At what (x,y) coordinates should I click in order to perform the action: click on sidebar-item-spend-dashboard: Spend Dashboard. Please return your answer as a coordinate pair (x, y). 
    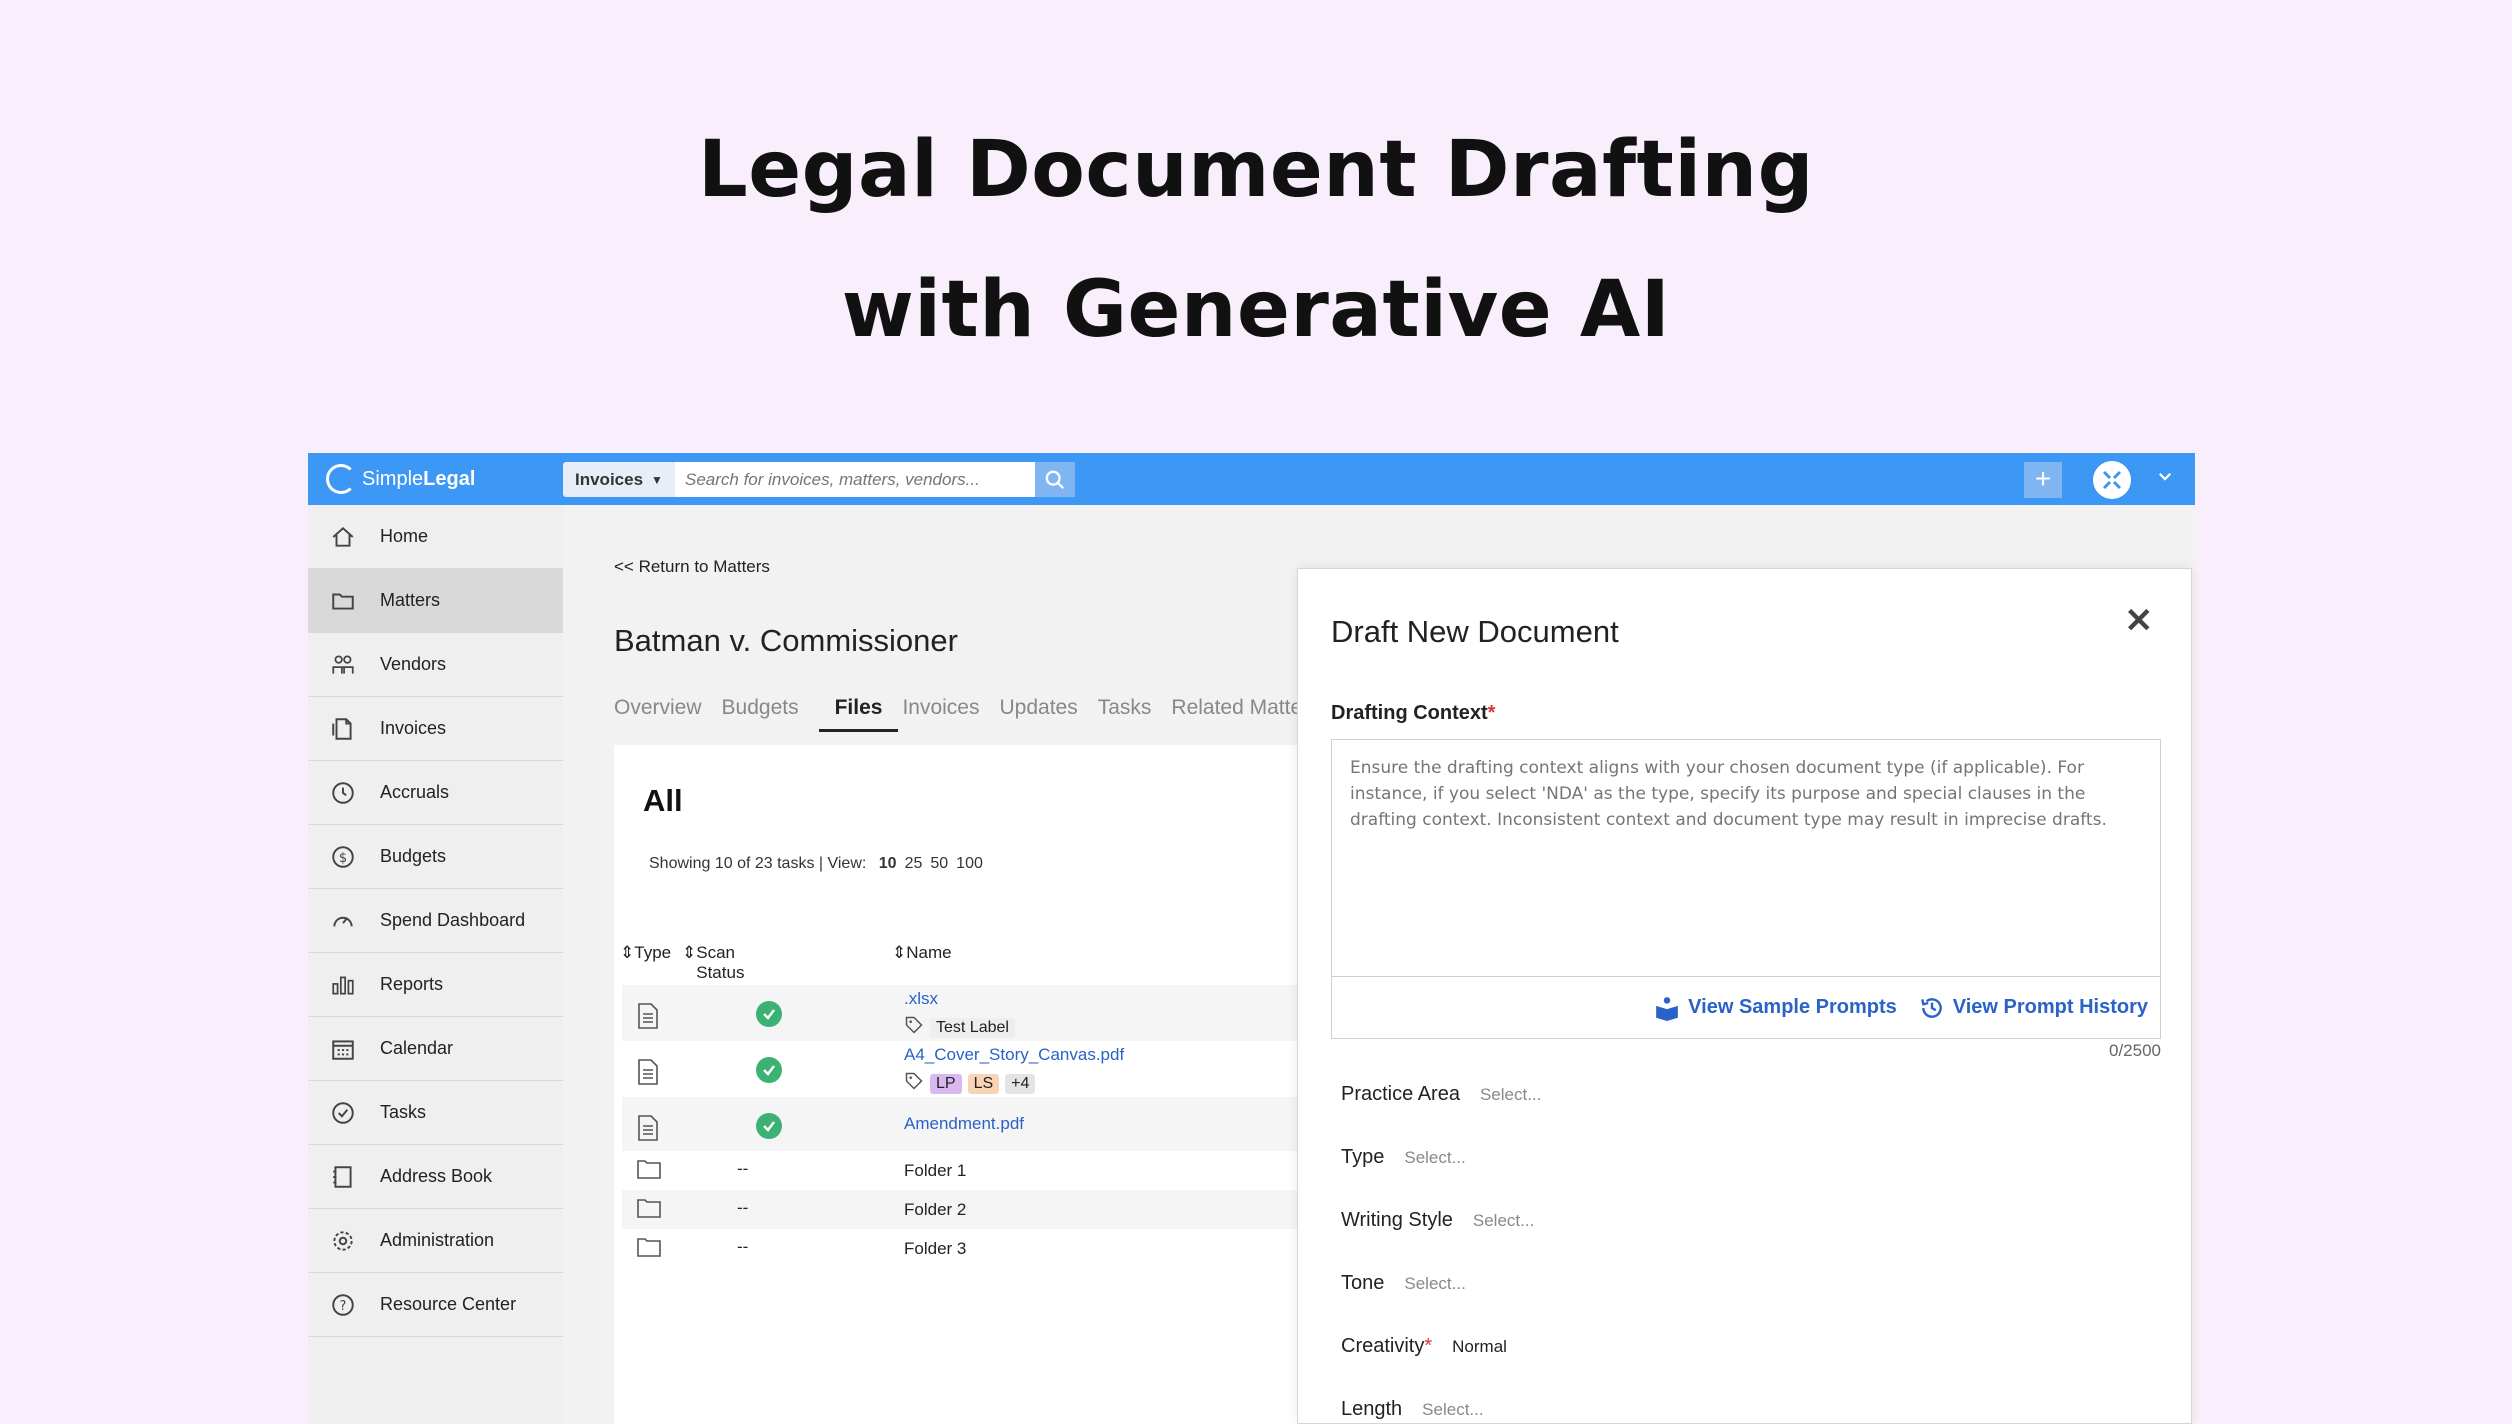
    Looking at the image, I should click on (435, 921).